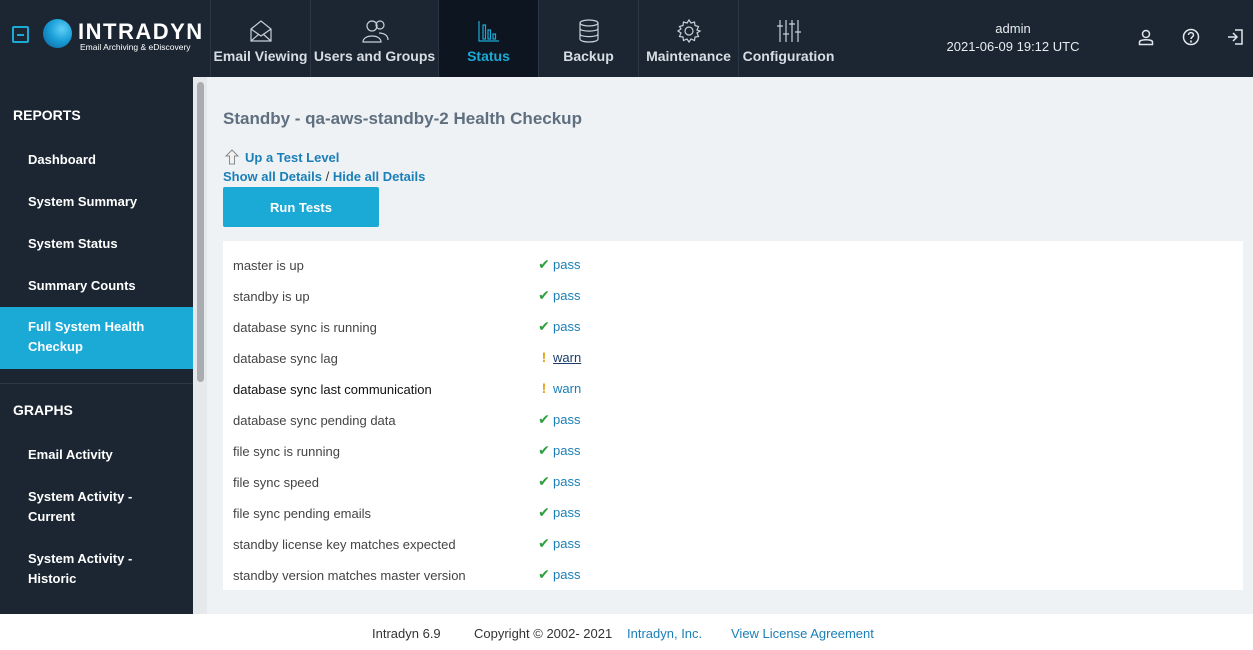  What do you see at coordinates (733, 260) in the screenshot?
I see `result-row: master is up ✔ pass` at bounding box center [733, 260].